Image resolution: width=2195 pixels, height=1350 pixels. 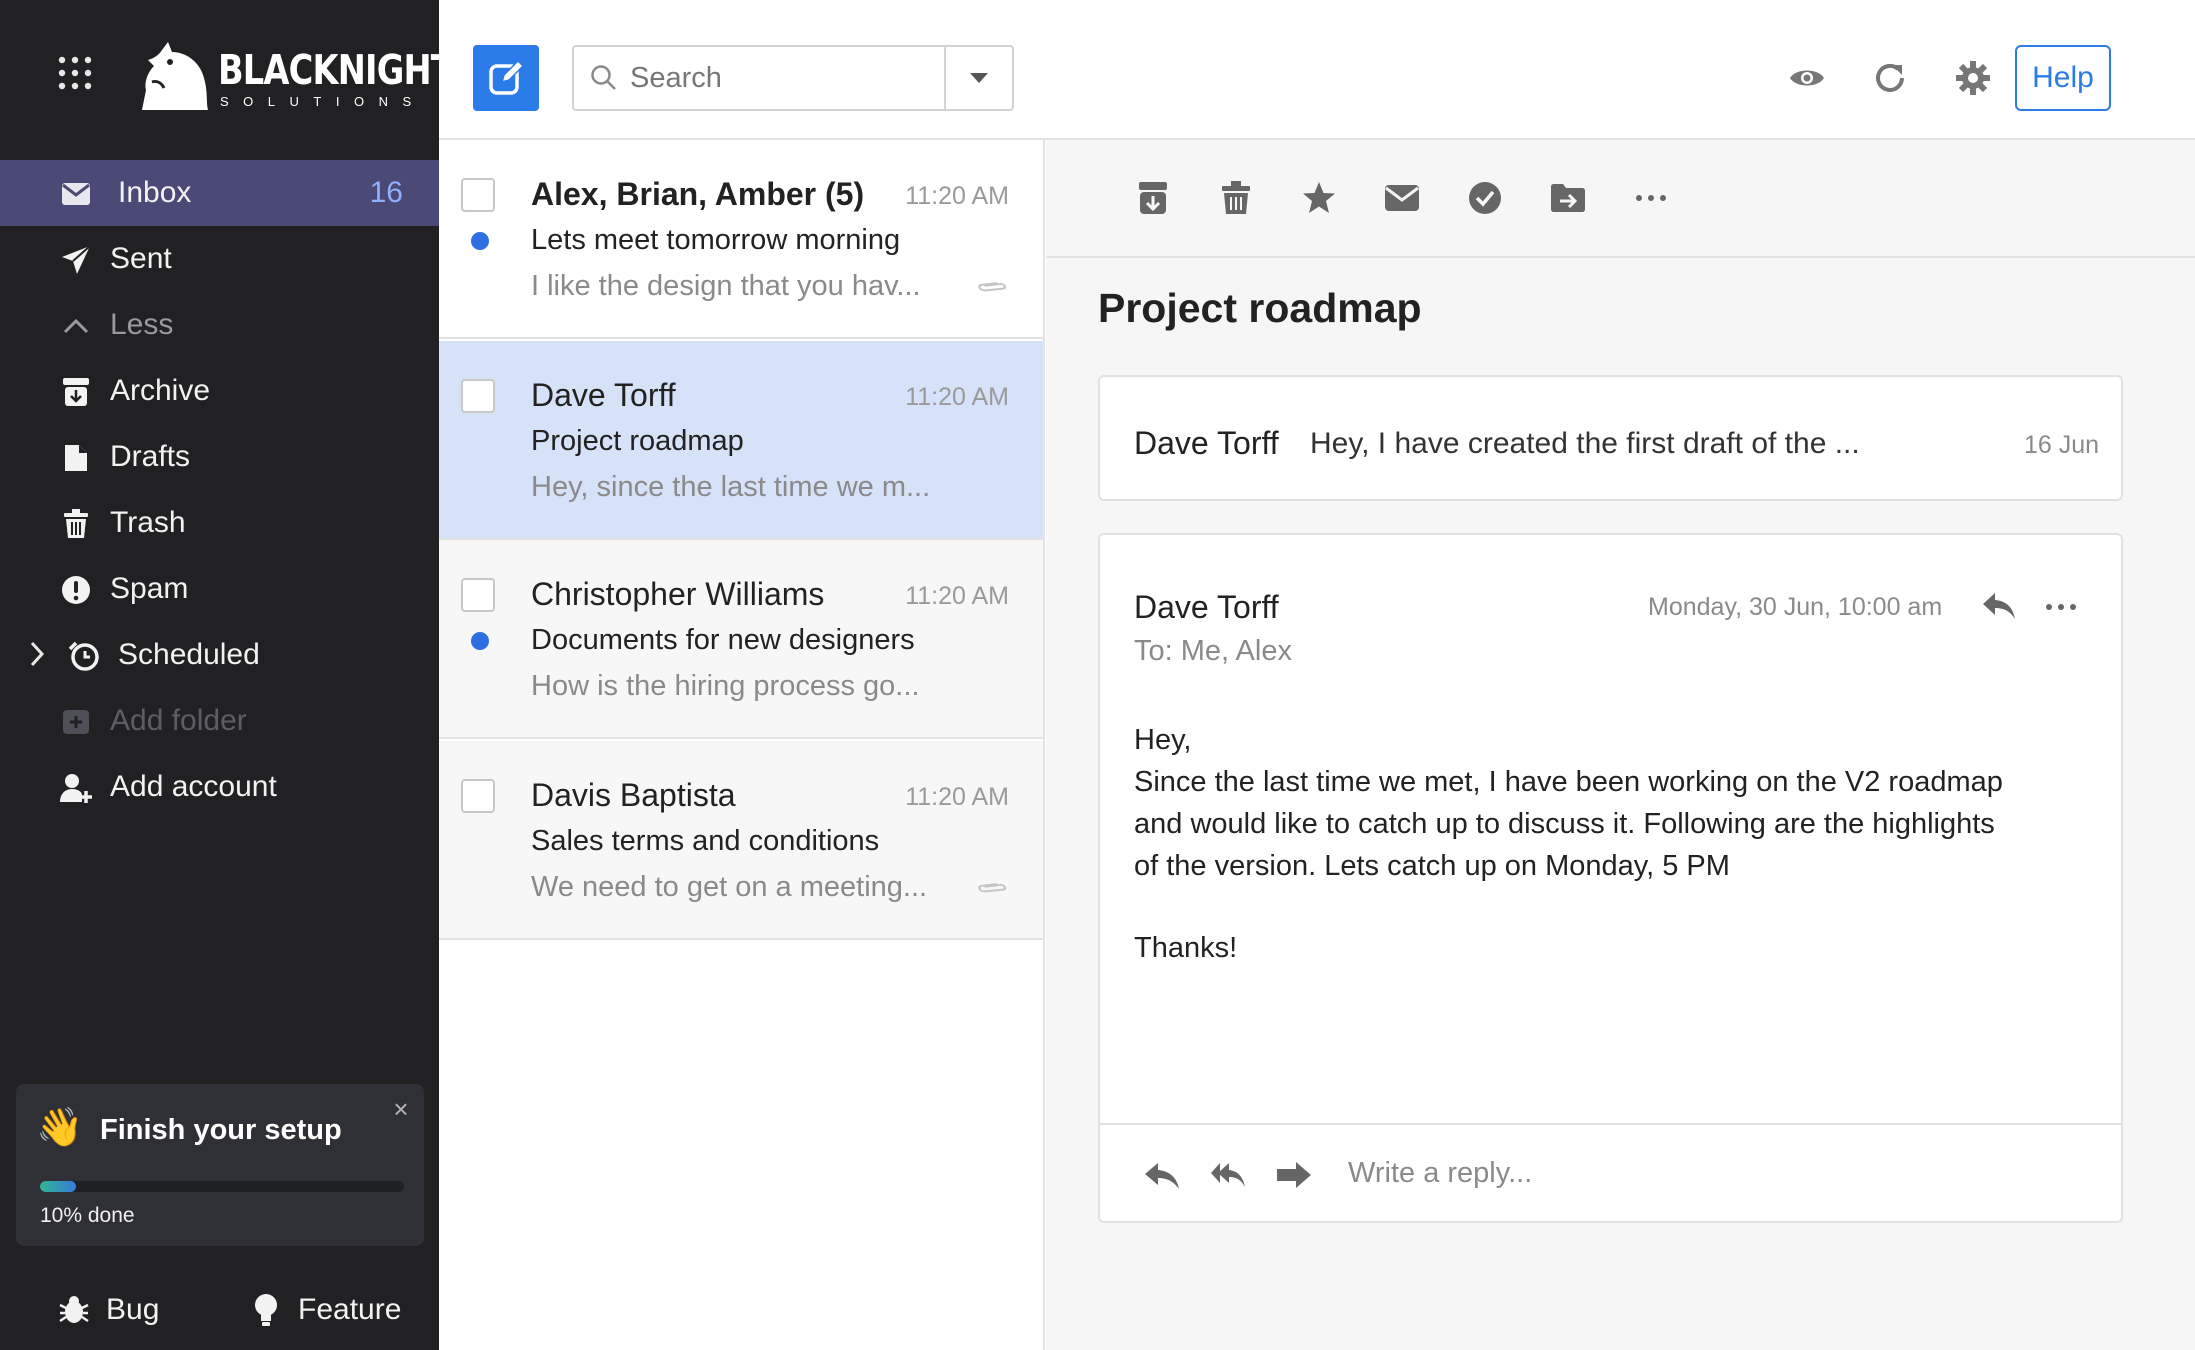 I want to click on chevron-right-icon, so click(x=38, y=654).